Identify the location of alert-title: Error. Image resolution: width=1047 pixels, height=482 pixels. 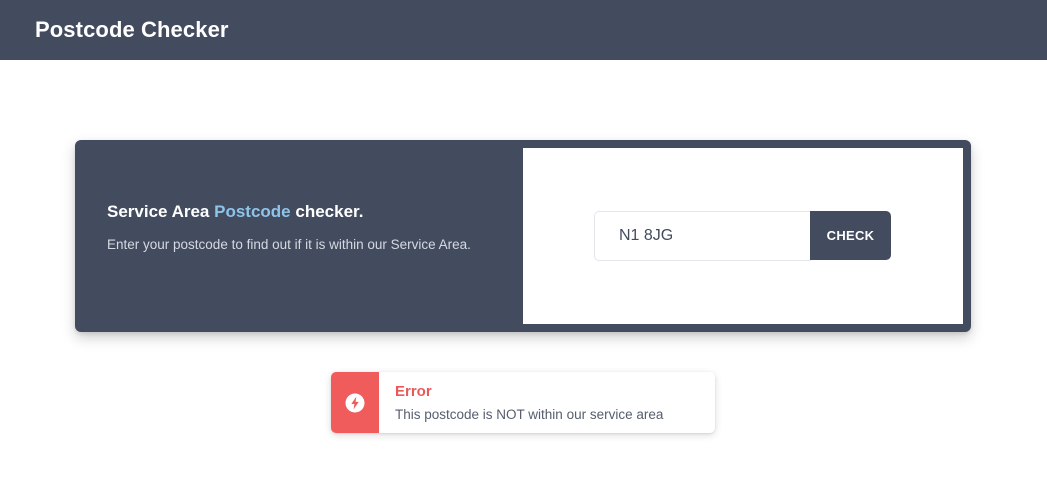
(413, 391).